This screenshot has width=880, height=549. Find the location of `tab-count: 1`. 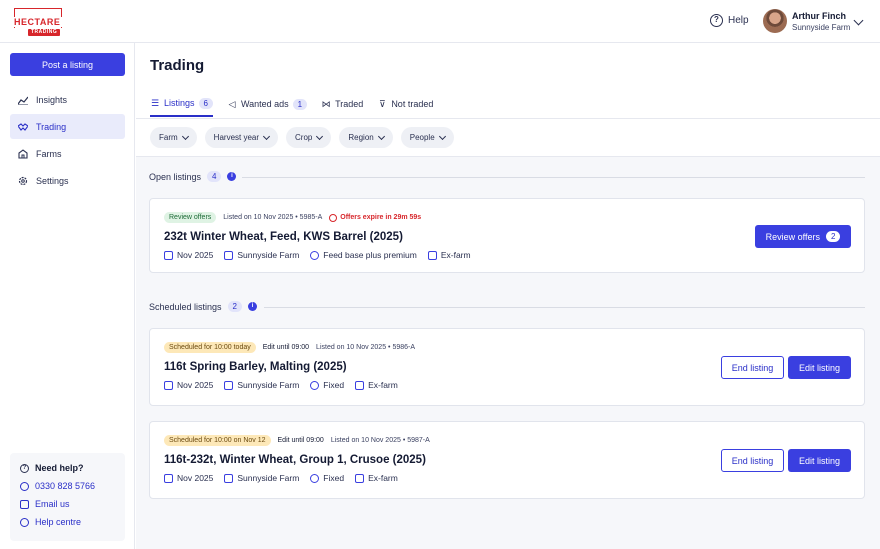

tab-count: 1 is located at coordinates (300, 104).